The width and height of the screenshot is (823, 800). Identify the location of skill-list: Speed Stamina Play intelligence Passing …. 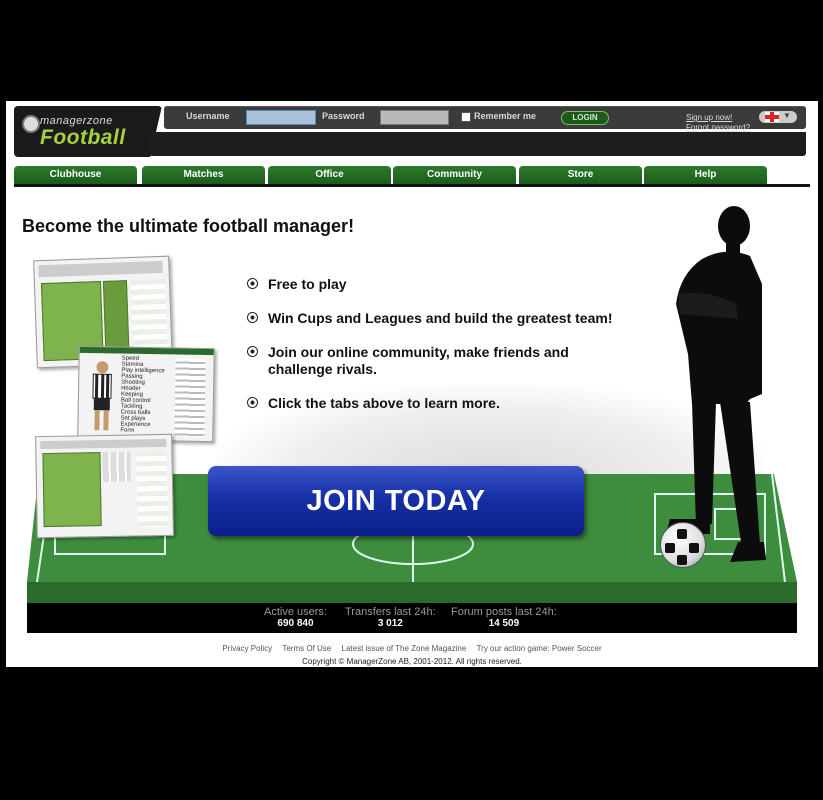
(142, 395).